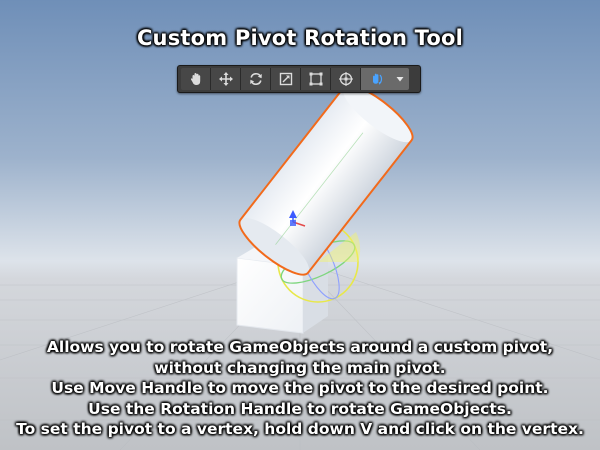  I want to click on hand-tool-button, so click(196, 79).